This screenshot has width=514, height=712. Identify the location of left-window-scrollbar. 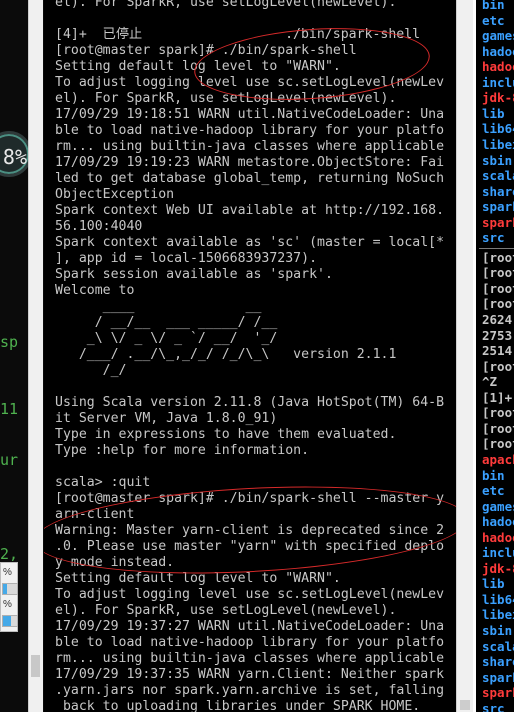
(35, 356).